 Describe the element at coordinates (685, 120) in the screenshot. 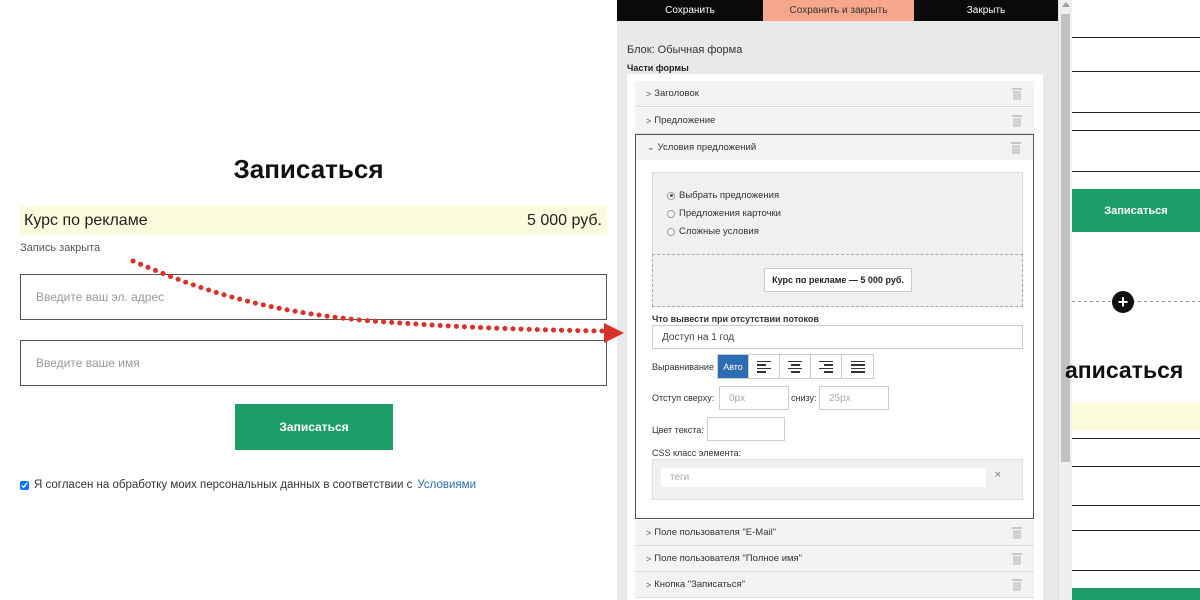

I see `part-label: Предложение` at that location.